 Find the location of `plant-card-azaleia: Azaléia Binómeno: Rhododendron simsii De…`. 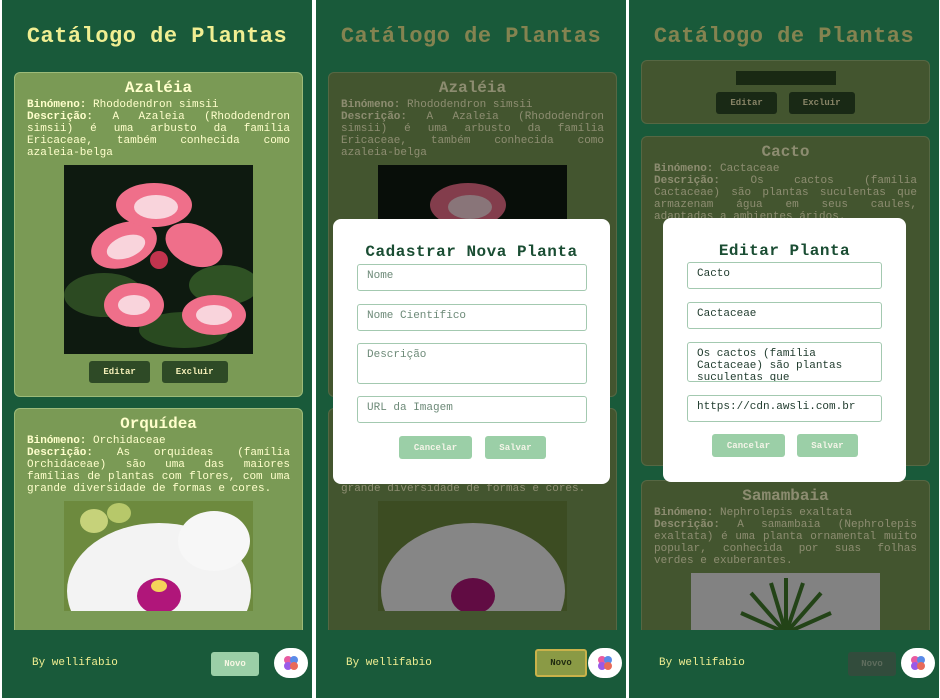

plant-card-azaleia: Azaléia Binómeno: Rhododendron simsii De… is located at coordinates (158, 234).